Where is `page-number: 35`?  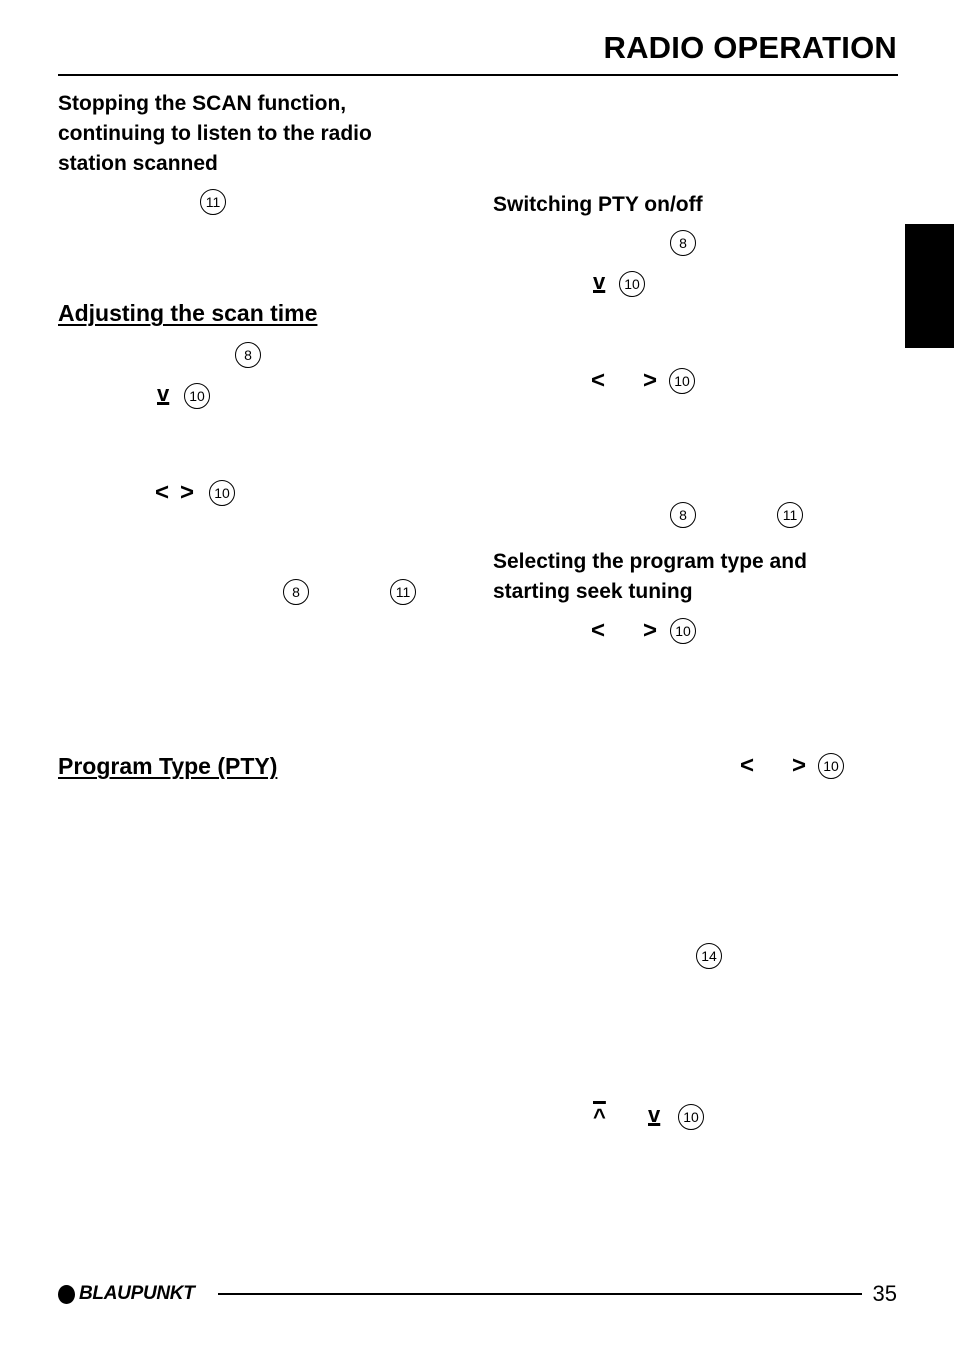
page-number: 35 is located at coordinates (884, 1293).